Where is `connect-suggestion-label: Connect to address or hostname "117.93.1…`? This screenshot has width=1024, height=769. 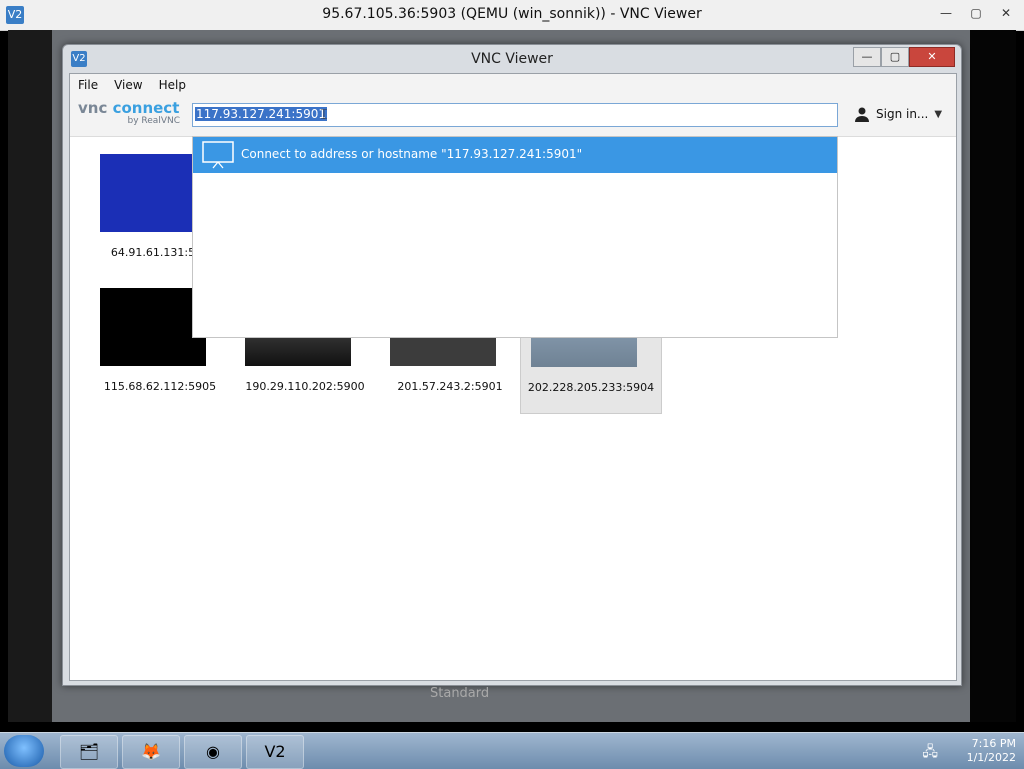
connect-suggestion-label: Connect to address or hostname "117.93.1… is located at coordinates (412, 154).